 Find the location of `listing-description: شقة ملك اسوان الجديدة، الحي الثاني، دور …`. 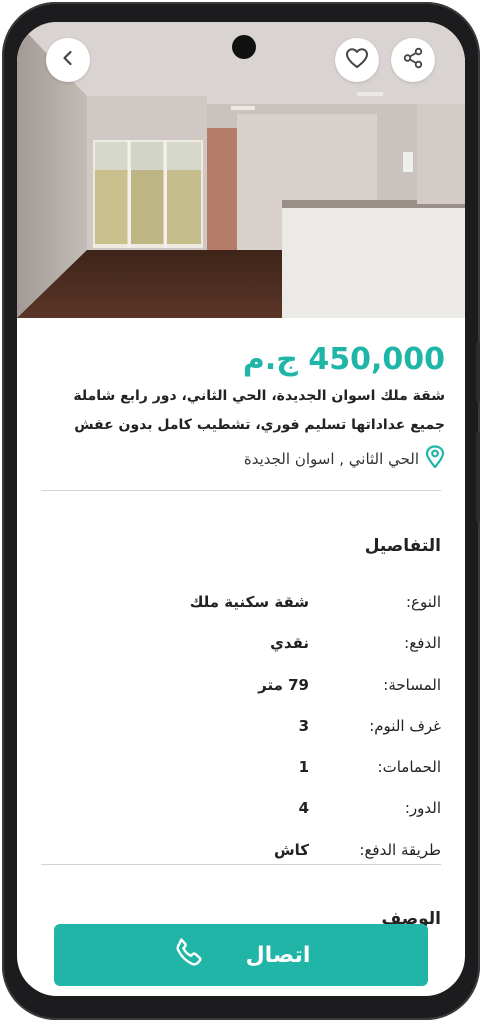

listing-description: شقة ملك اسوان الجديدة، الحي الثاني، دور … is located at coordinates (259, 410).